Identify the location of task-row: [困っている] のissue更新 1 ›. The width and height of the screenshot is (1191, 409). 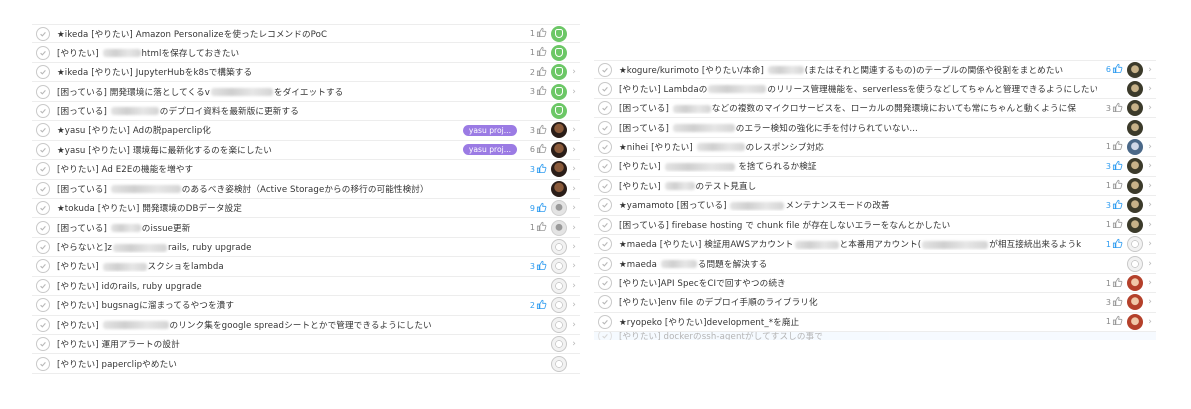
(306, 228).